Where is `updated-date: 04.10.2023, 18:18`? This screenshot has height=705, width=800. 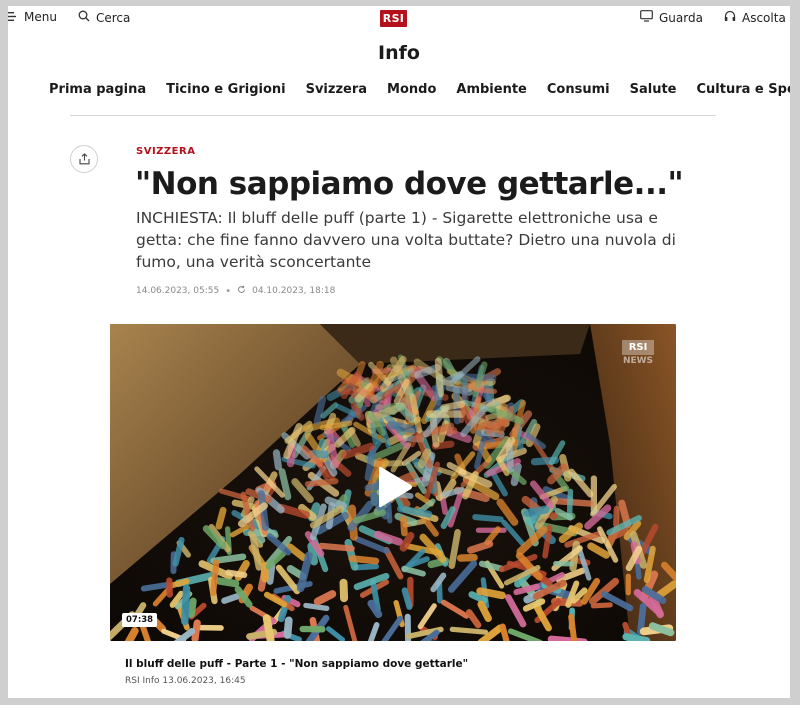 updated-date: 04.10.2023, 18:18 is located at coordinates (294, 291).